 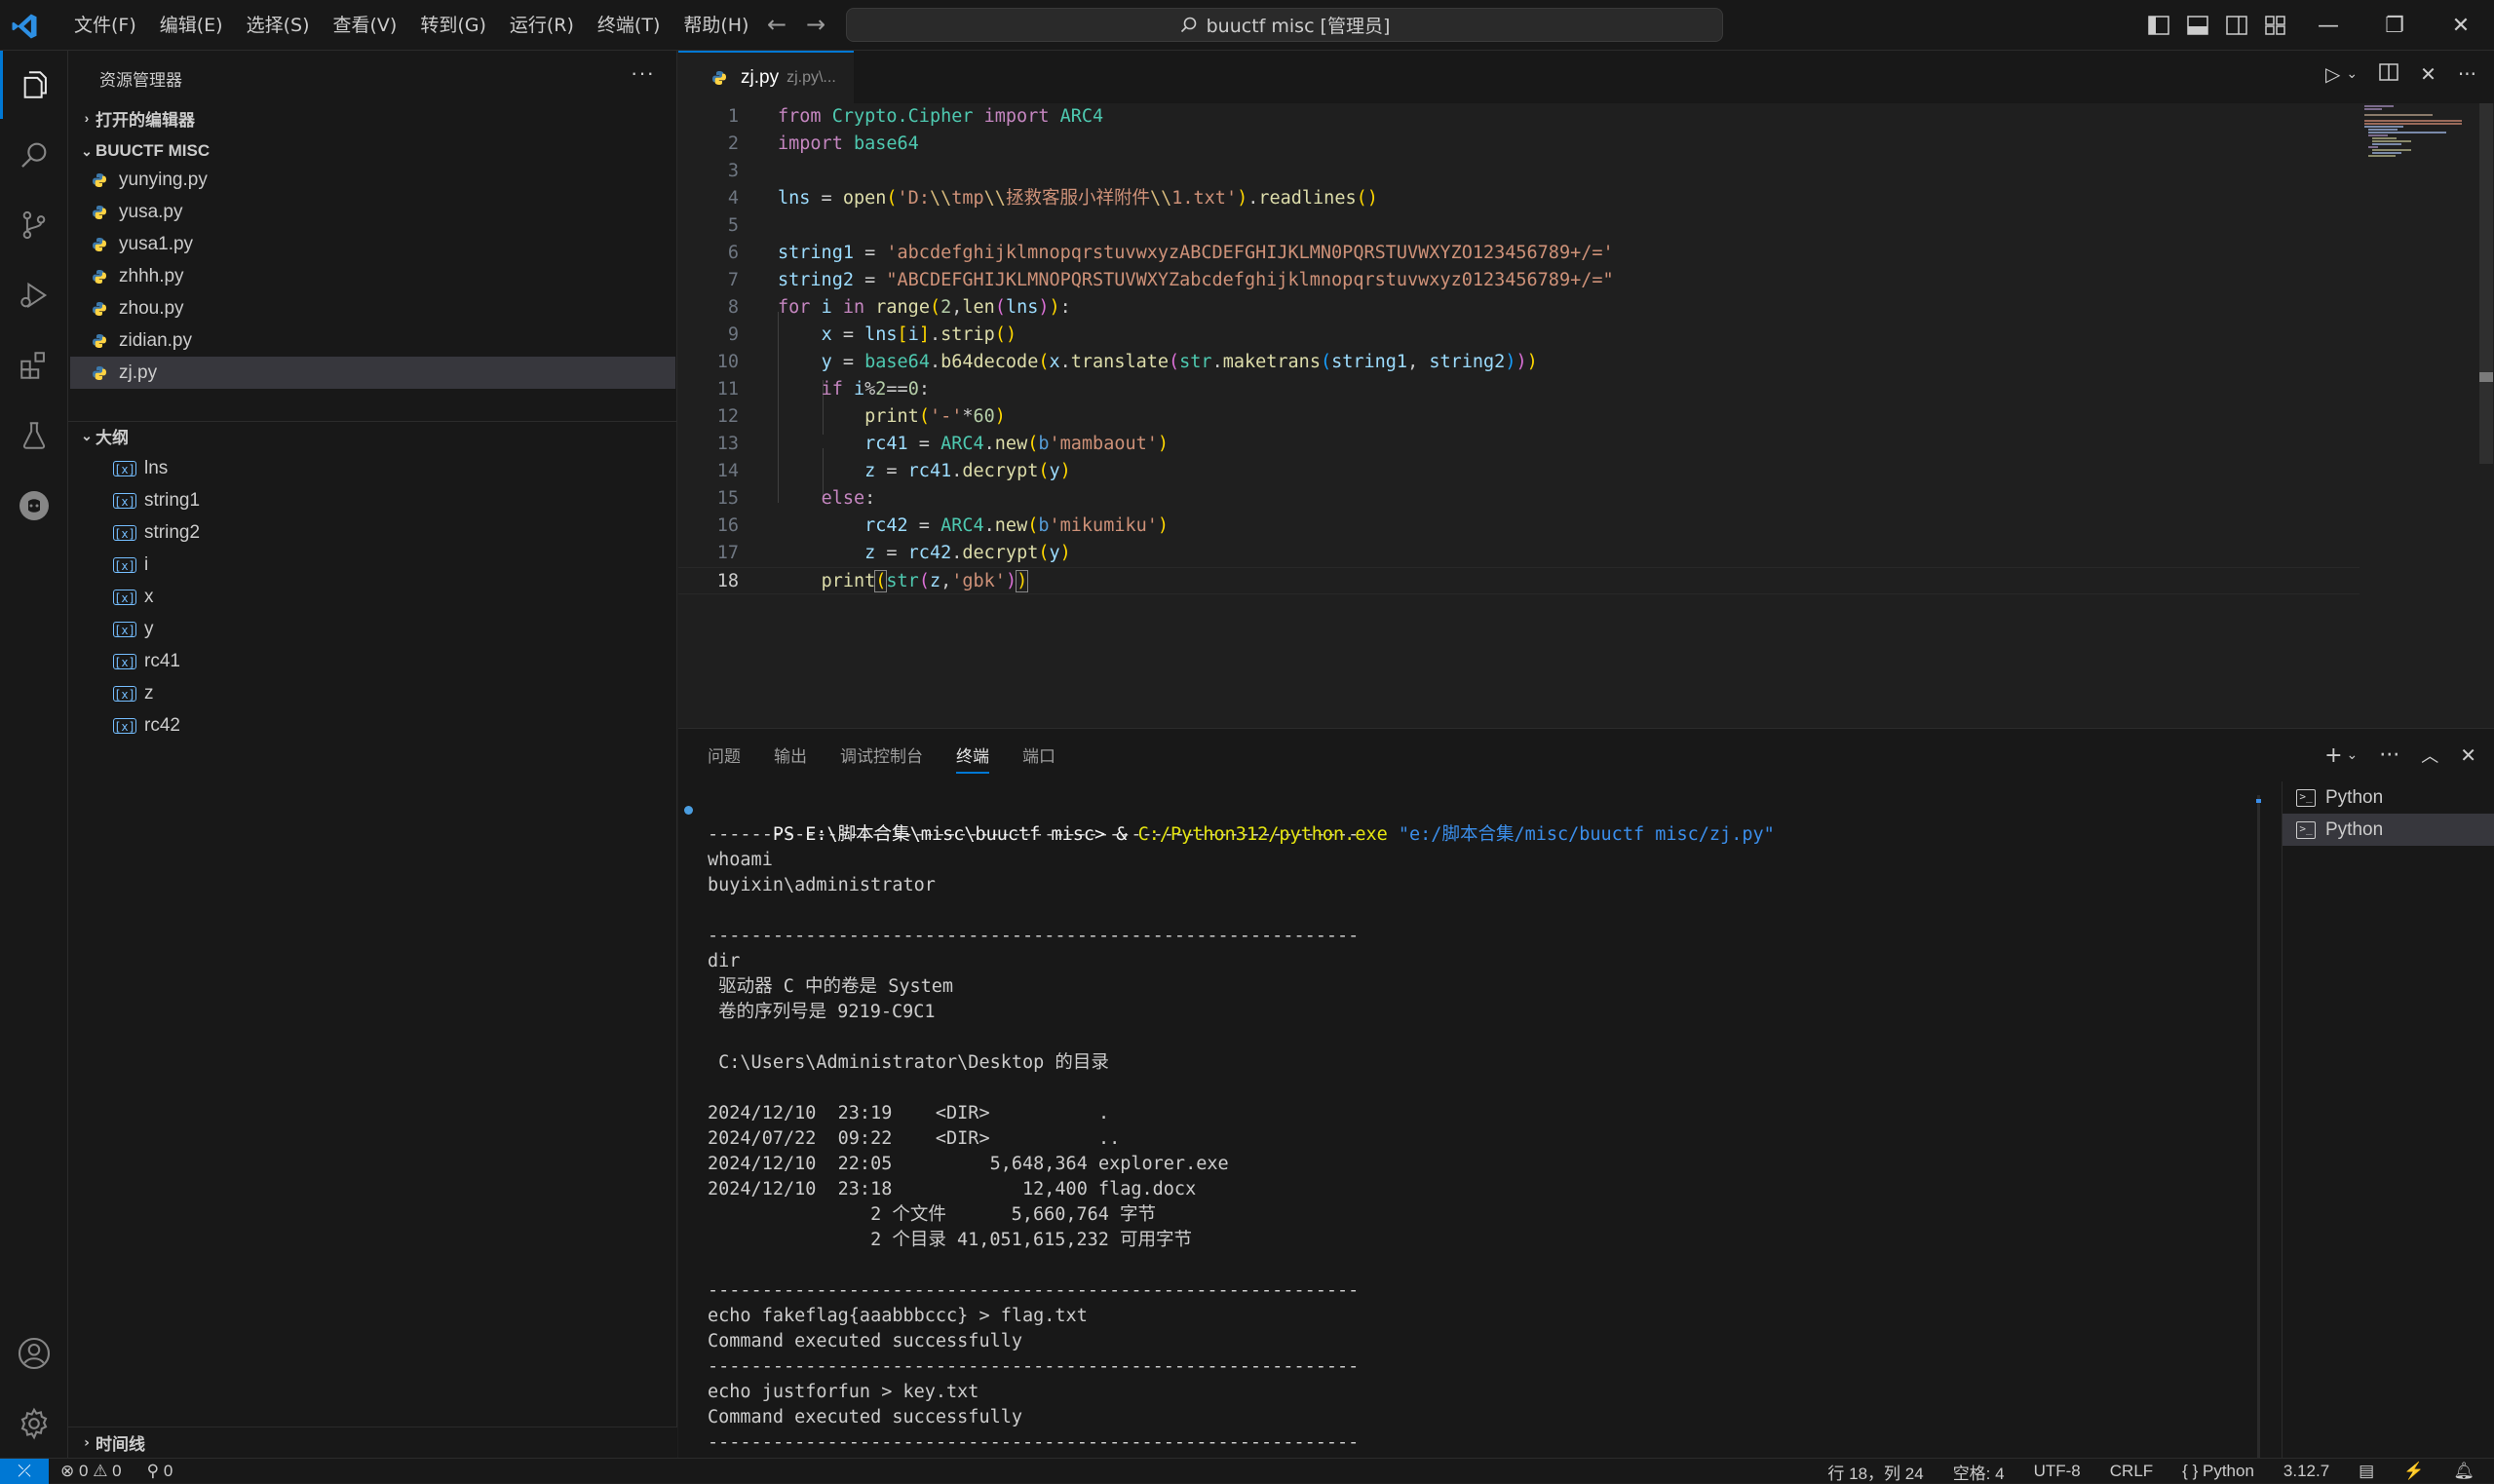 What do you see at coordinates (881, 757) in the screenshot?
I see `tab-debug-console: 调试控制台` at bounding box center [881, 757].